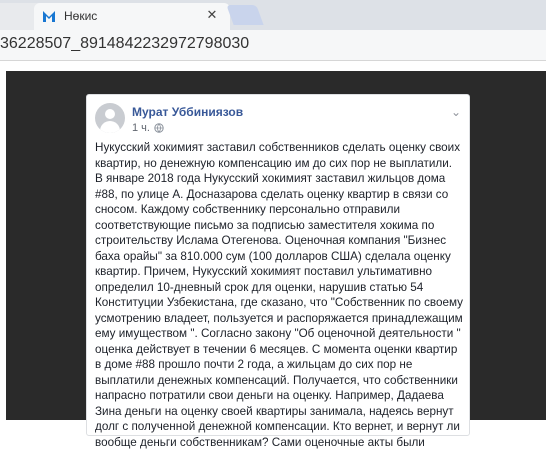 This screenshot has height=450, width=546. What do you see at coordinates (456, 112) in the screenshot?
I see `post-options-chevron-icon: ⌄` at bounding box center [456, 112].